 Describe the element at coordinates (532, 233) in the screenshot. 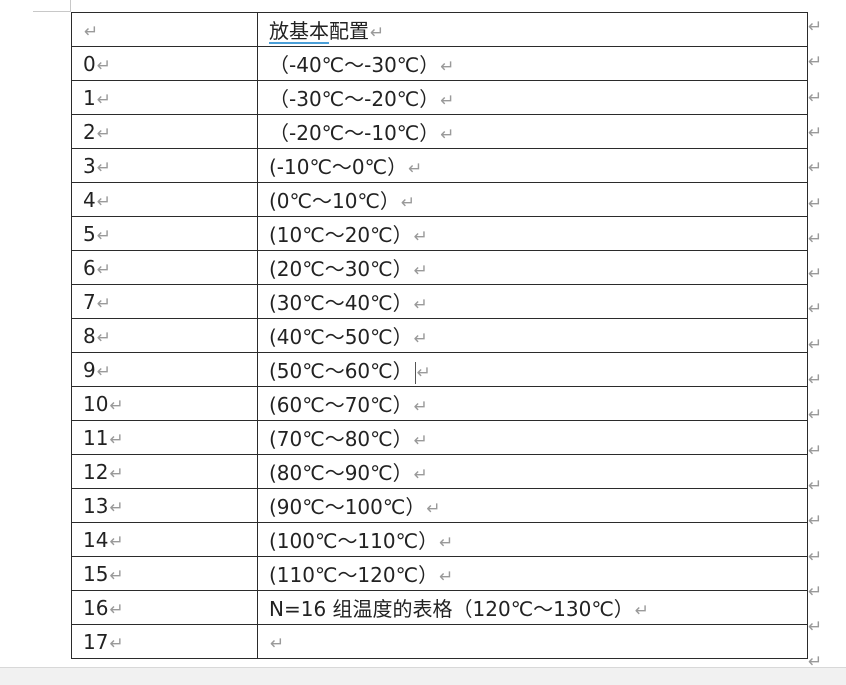

I see `table-cell: (10℃～20℃）↵` at that location.